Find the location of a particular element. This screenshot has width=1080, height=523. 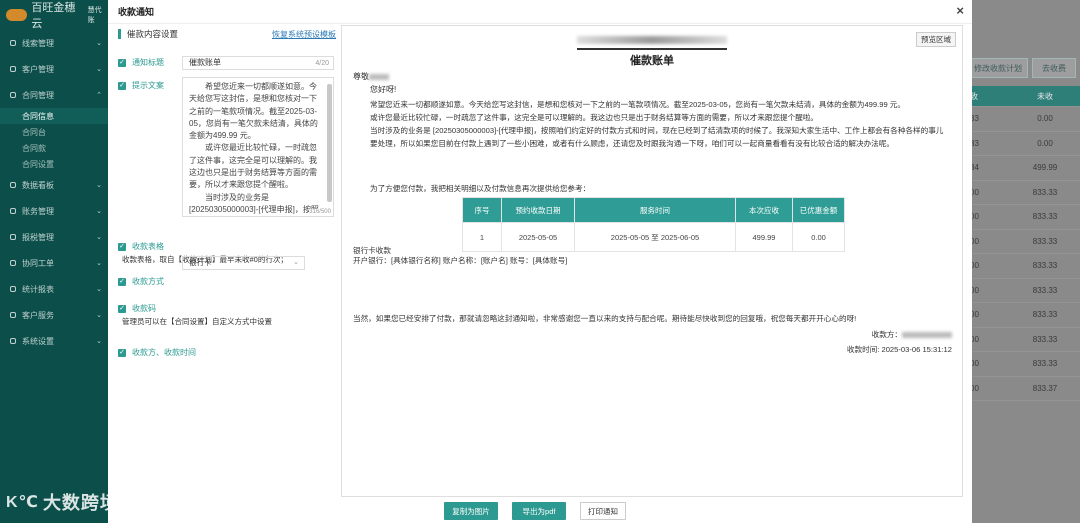

table-intro: 为了方便您付款，我把相关明细以及付款信息再次提供给您参考： is located at coordinates (480, 188).